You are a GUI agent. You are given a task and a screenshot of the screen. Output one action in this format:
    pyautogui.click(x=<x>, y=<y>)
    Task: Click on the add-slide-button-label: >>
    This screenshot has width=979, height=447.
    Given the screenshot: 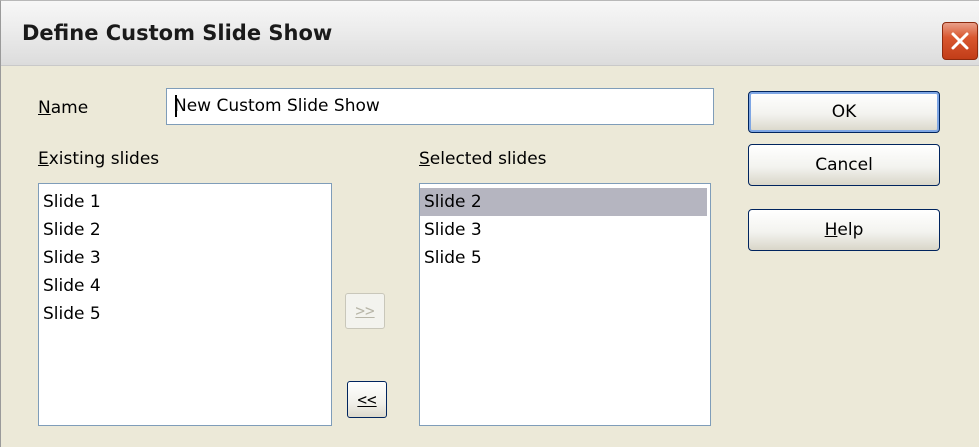 What is the action you would take?
    pyautogui.click(x=365, y=310)
    